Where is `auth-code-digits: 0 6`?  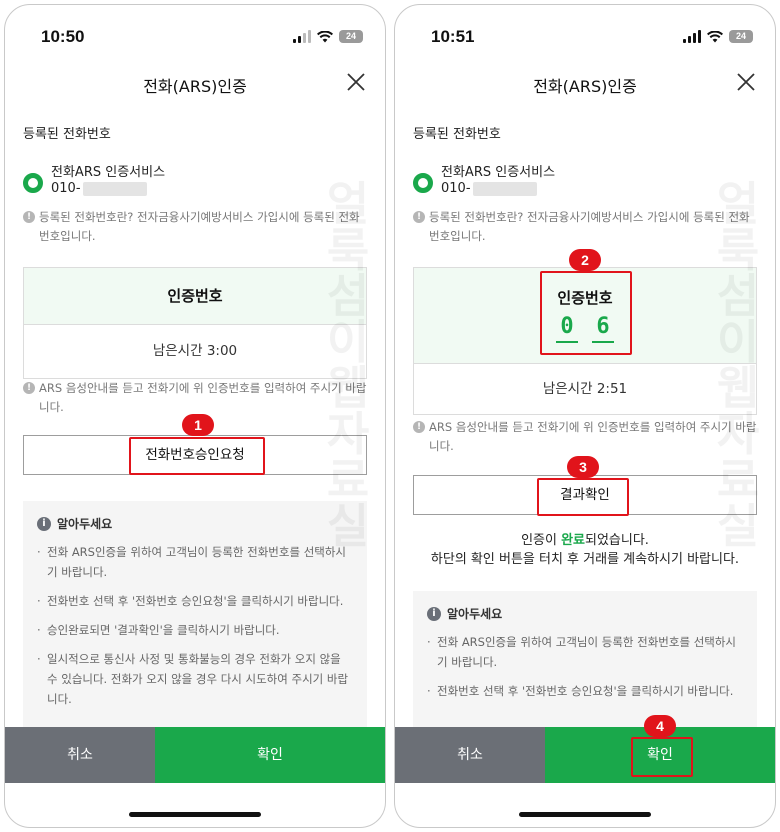
auth-code-digits: 0 6 is located at coordinates (585, 328).